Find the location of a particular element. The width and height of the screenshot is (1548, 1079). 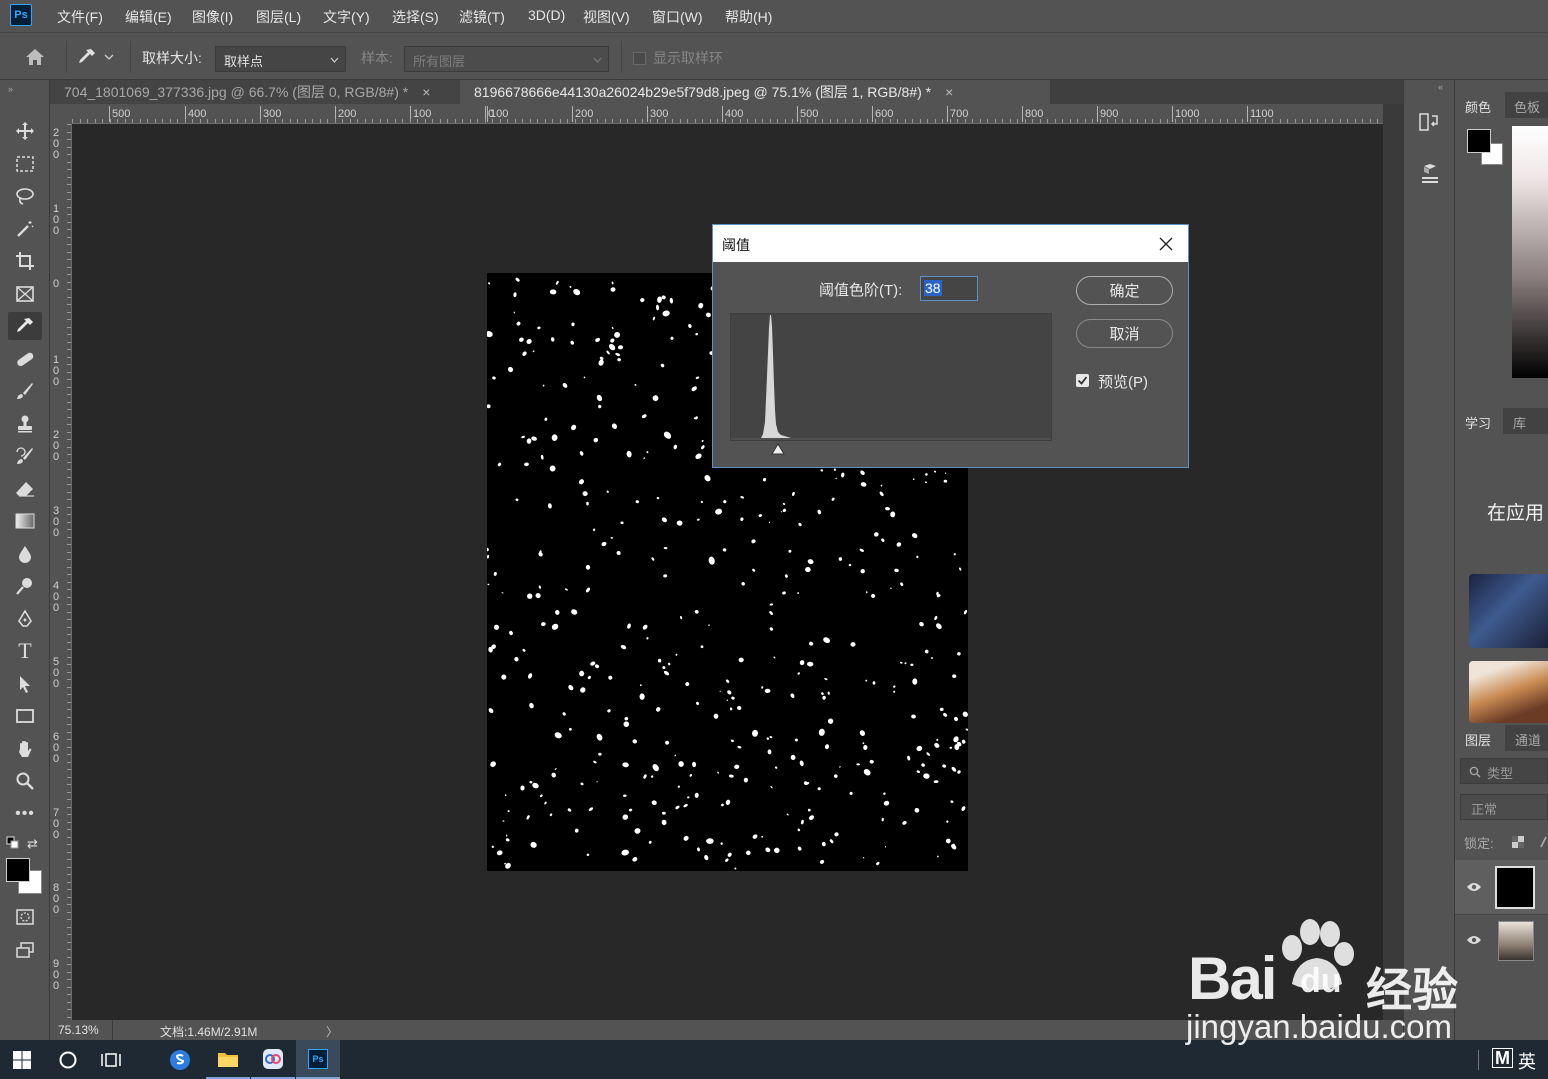

threshold-level-input: 38 is located at coordinates (949, 288).